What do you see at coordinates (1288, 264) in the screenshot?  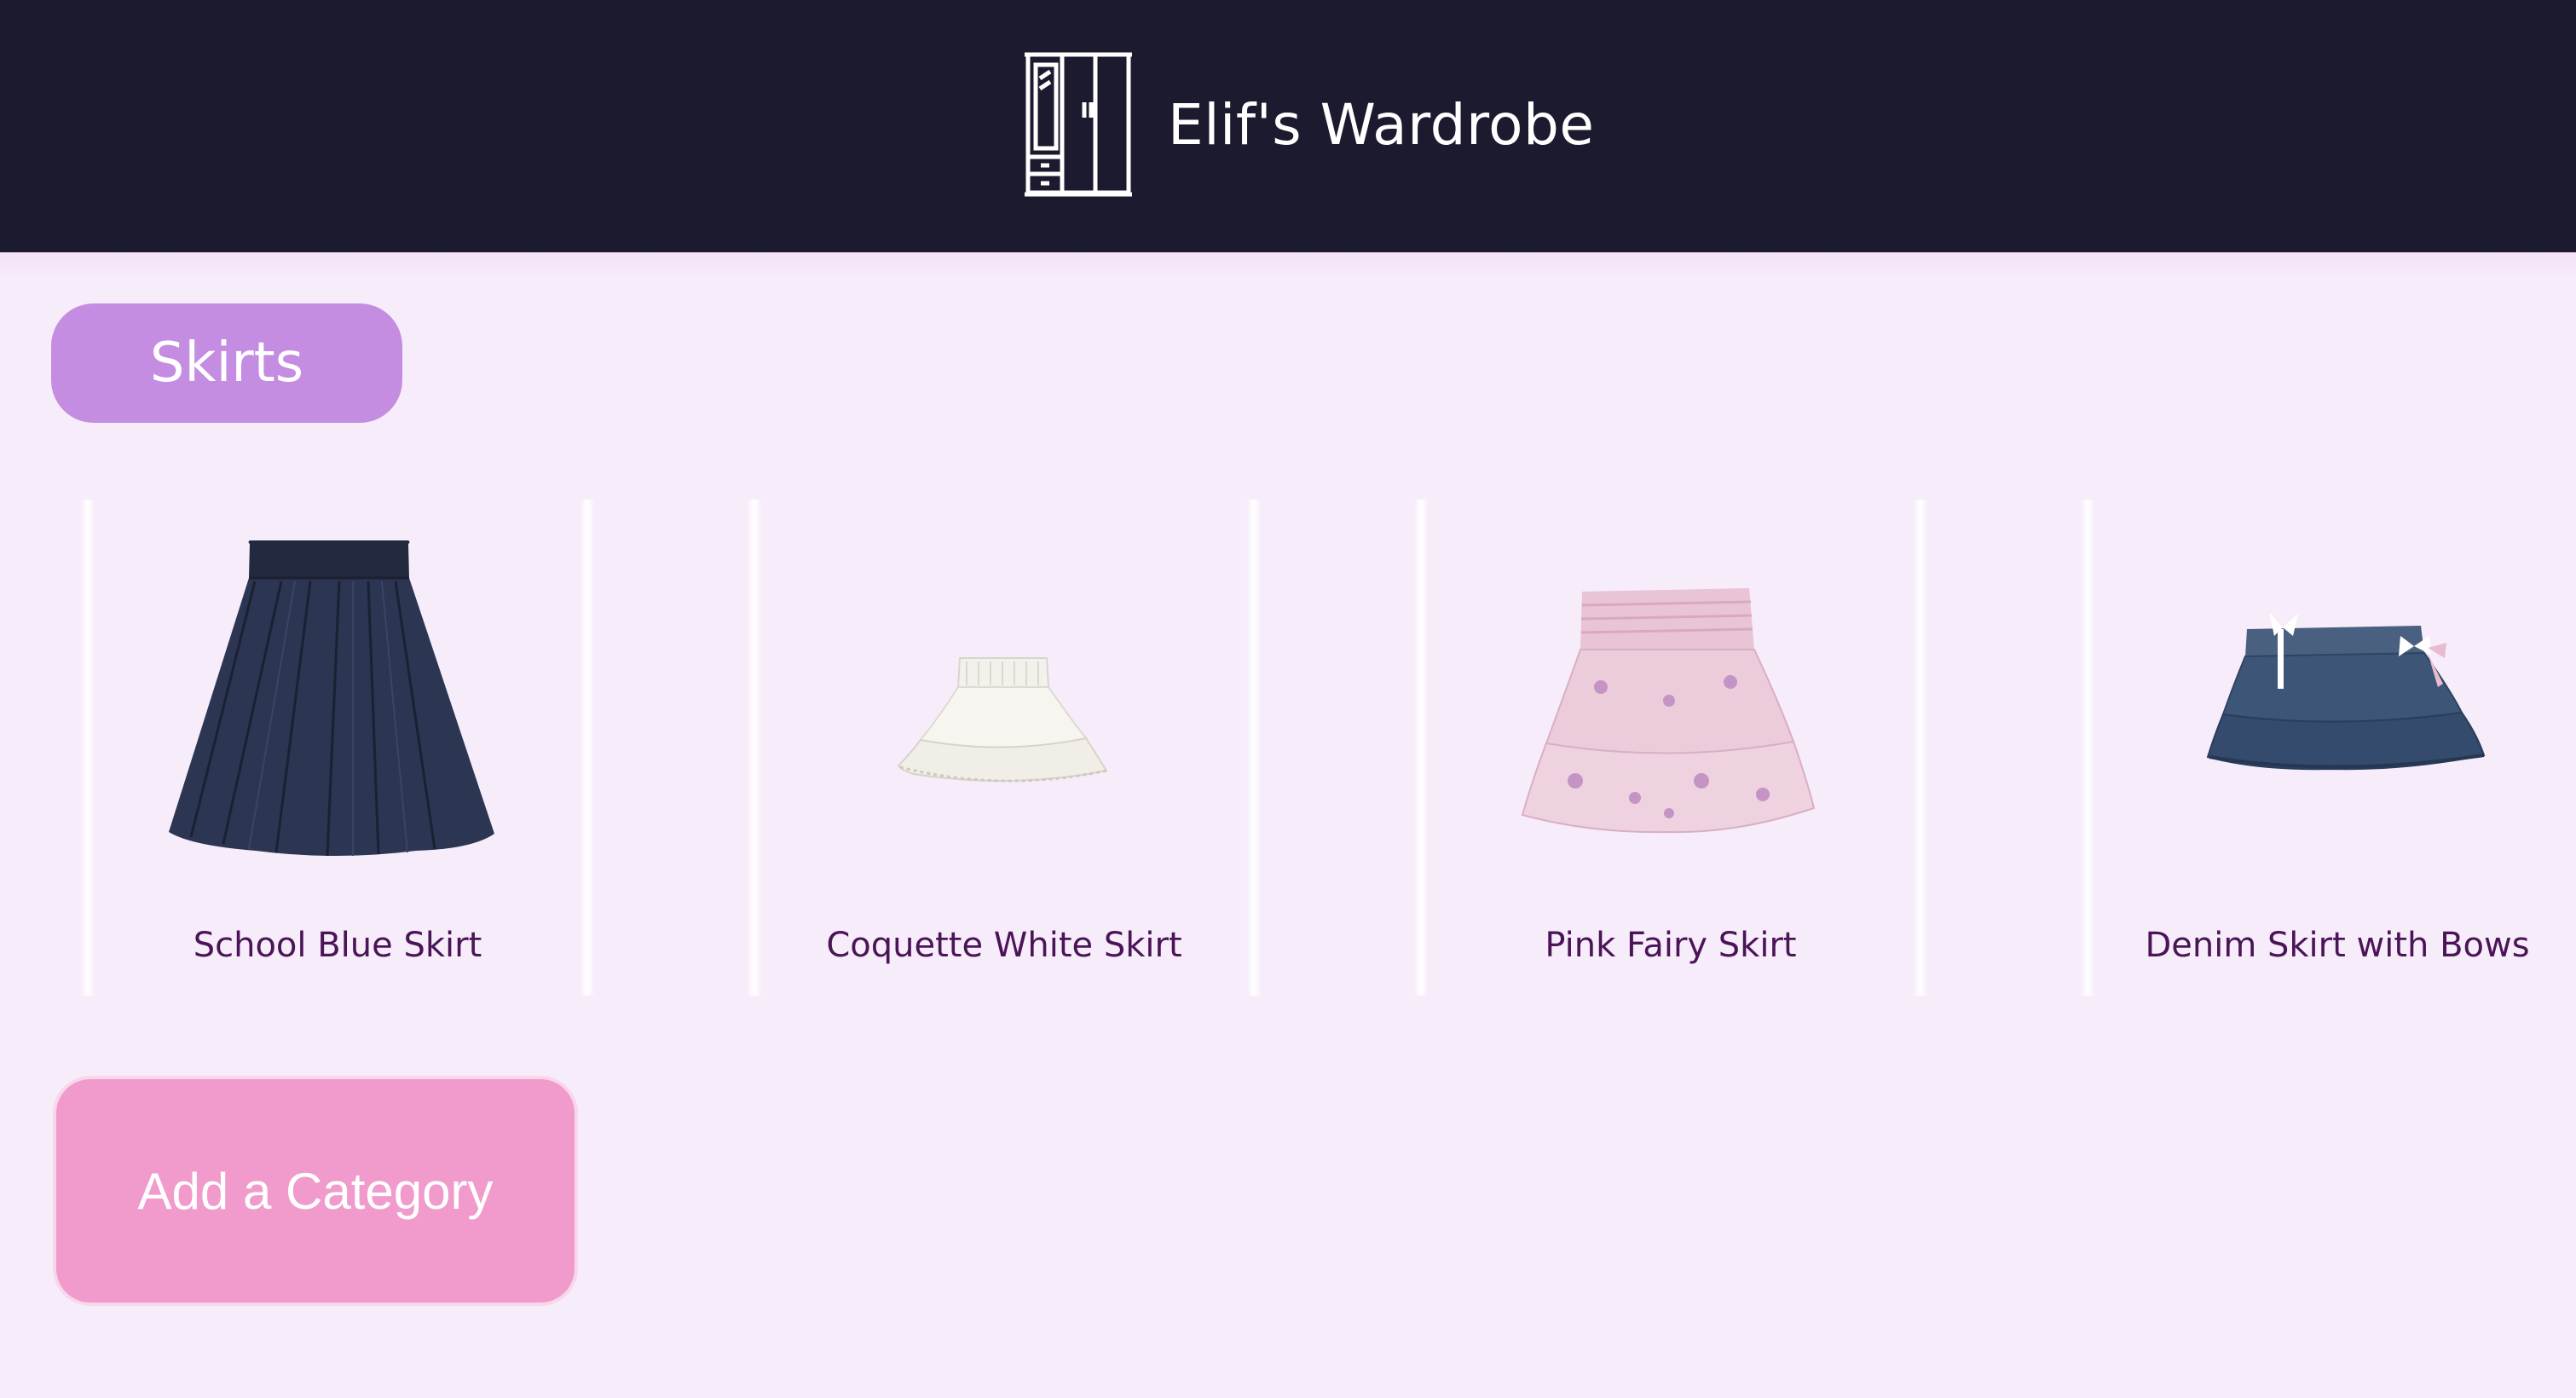 I see `header-divider` at bounding box center [1288, 264].